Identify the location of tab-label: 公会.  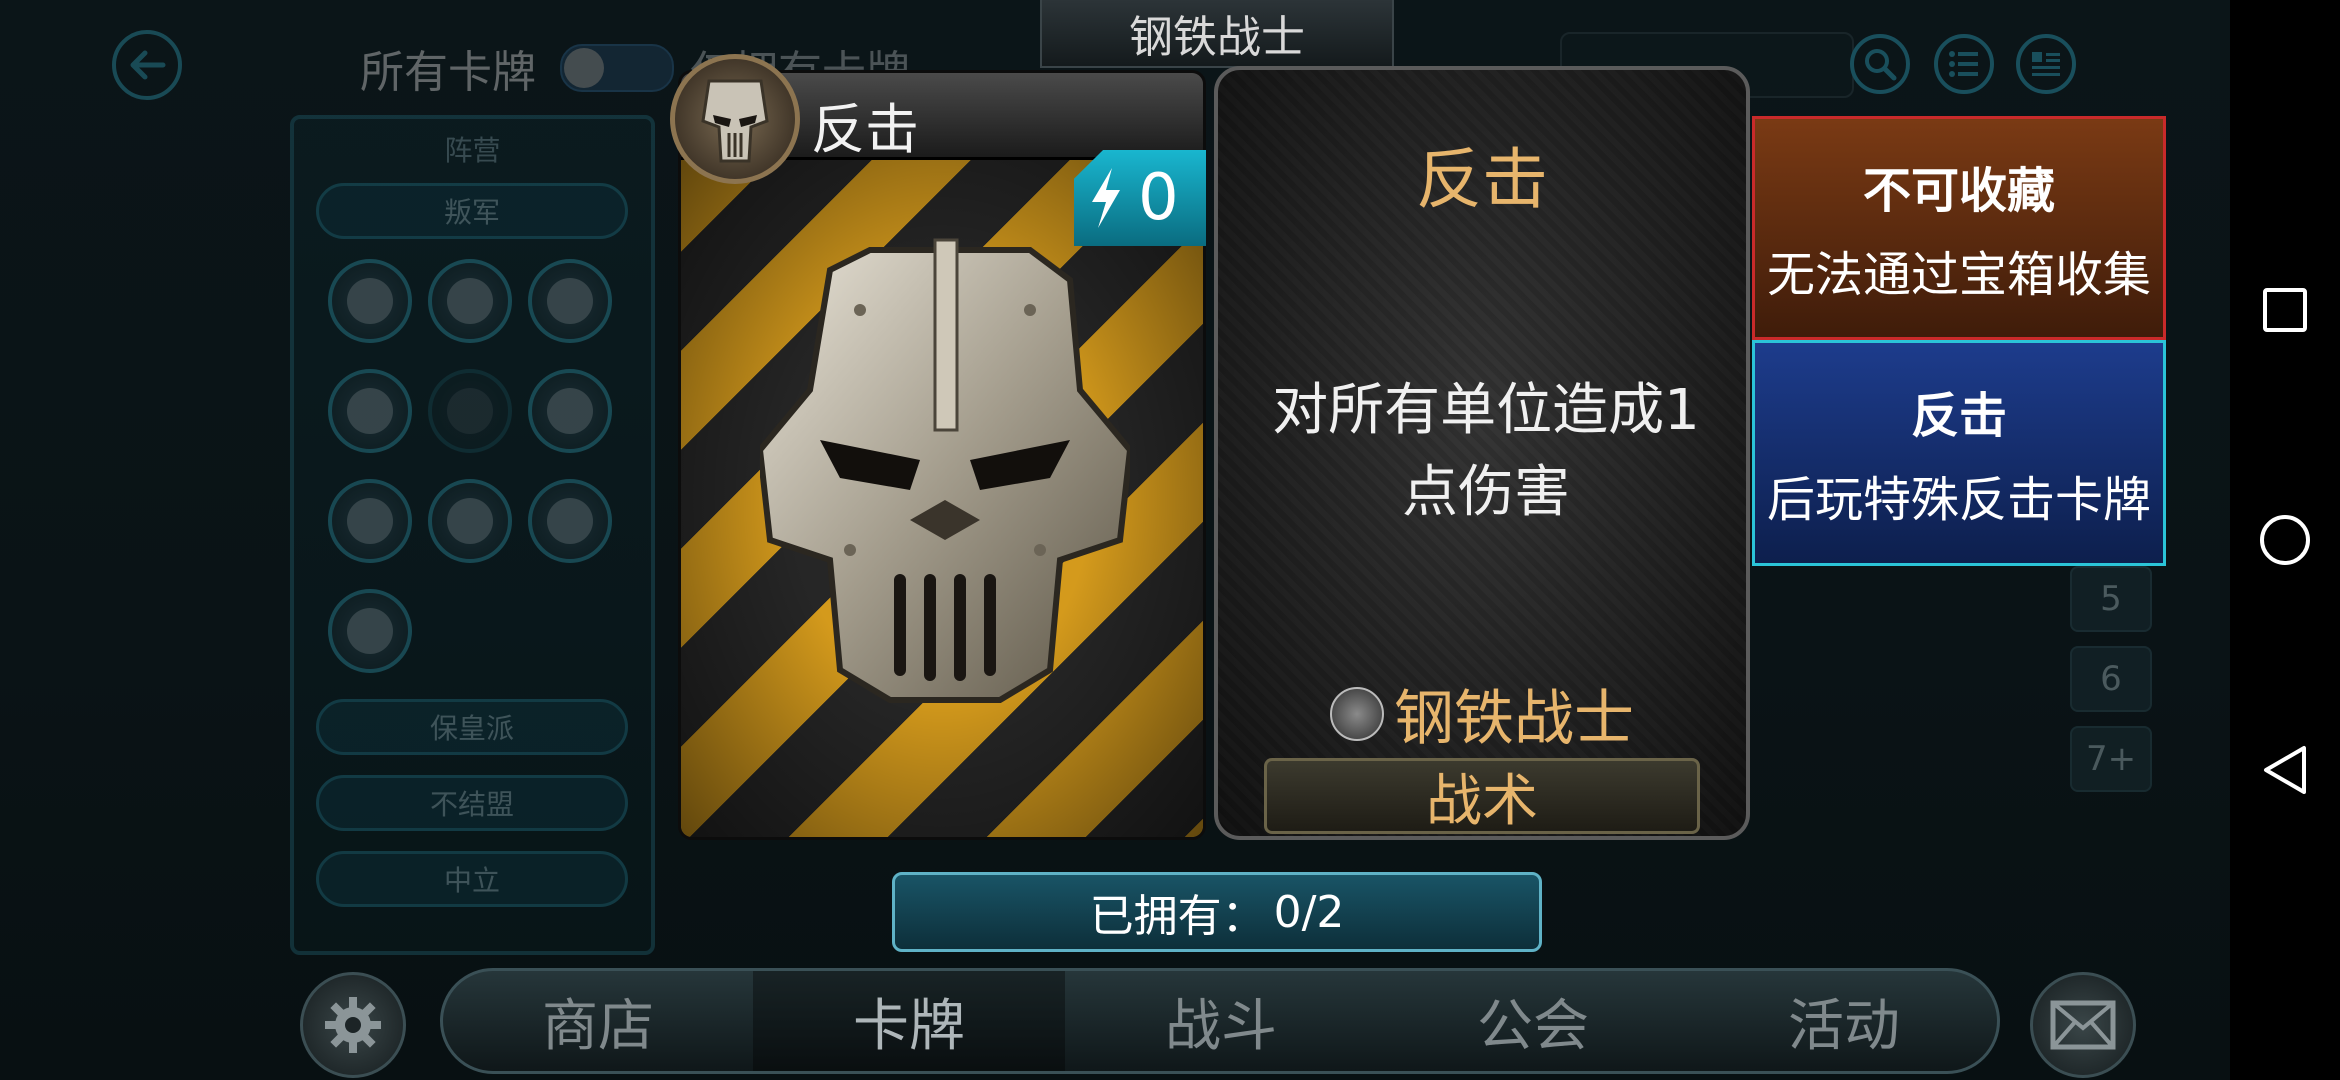
(1533, 1026).